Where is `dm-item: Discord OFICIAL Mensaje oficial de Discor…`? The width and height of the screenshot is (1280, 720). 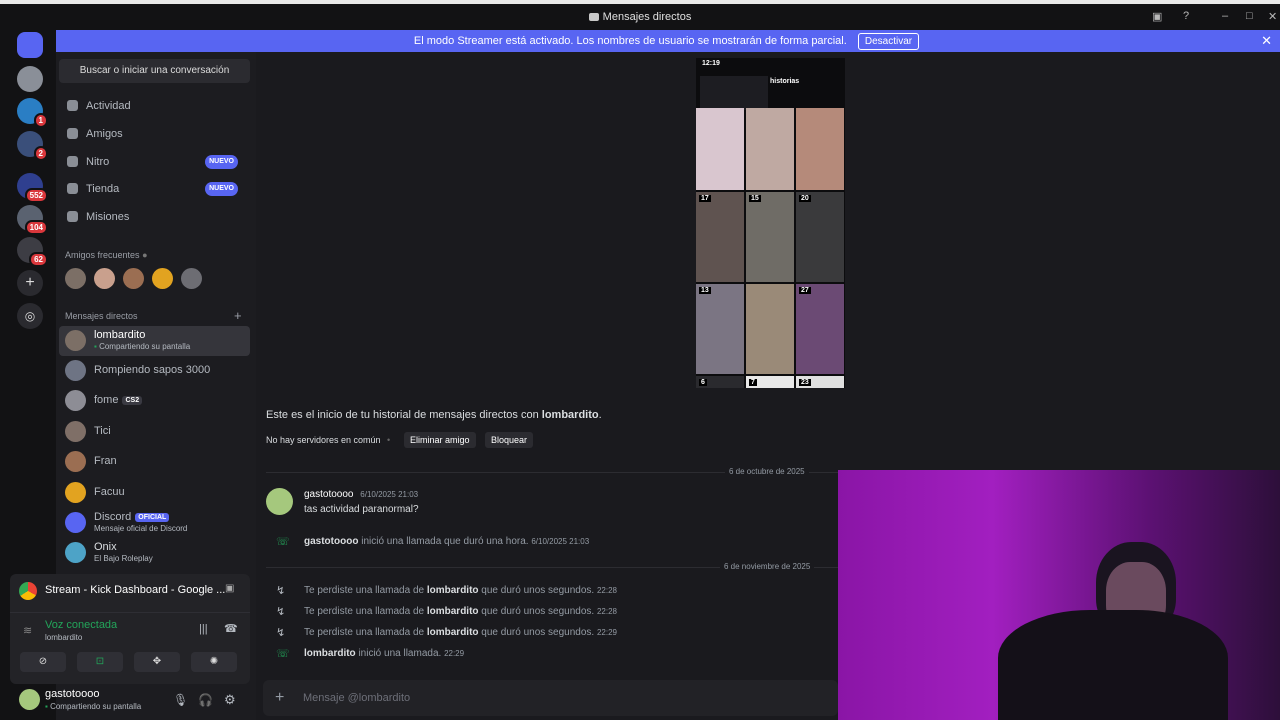
dm-item: Discord OFICIAL Mensaje oficial de Discor… is located at coordinates (154, 523).